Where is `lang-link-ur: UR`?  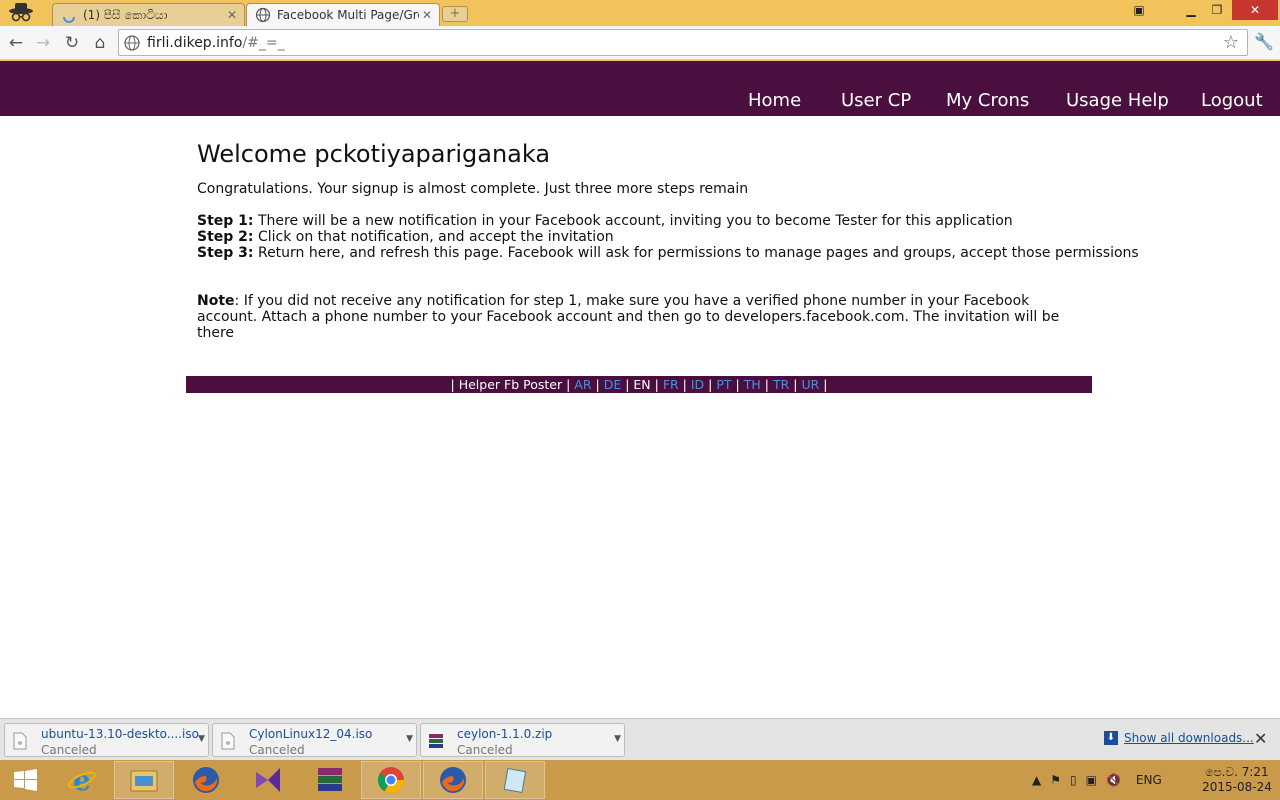 lang-link-ur: UR is located at coordinates (810, 384).